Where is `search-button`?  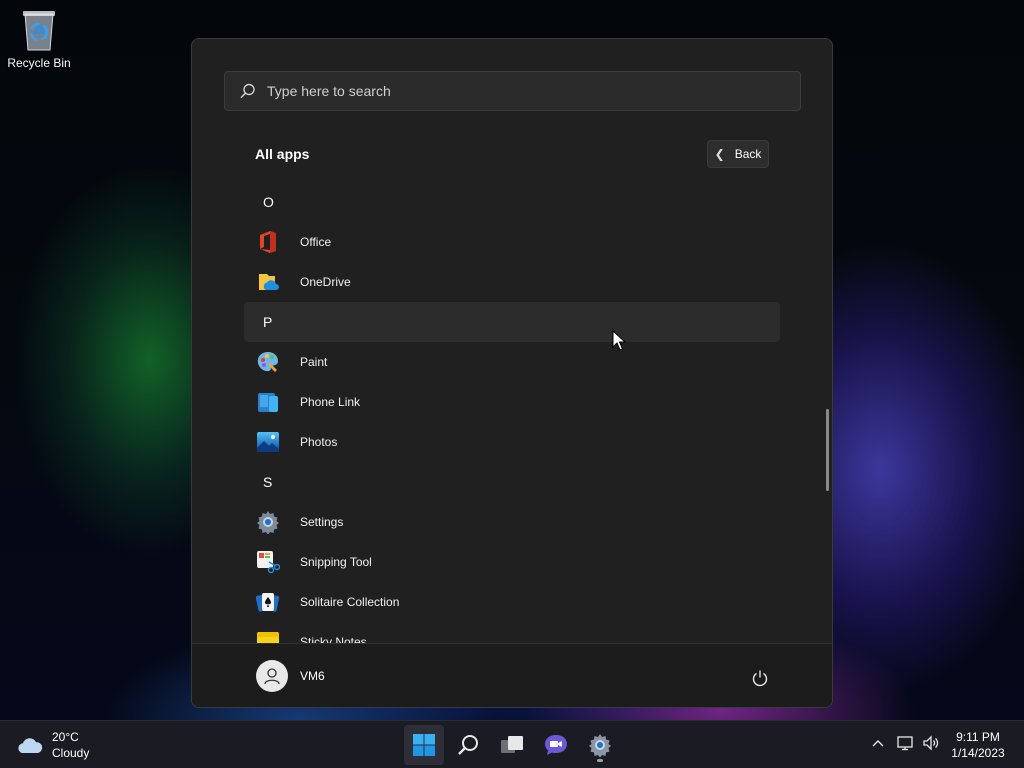
search-button is located at coordinates (468, 745).